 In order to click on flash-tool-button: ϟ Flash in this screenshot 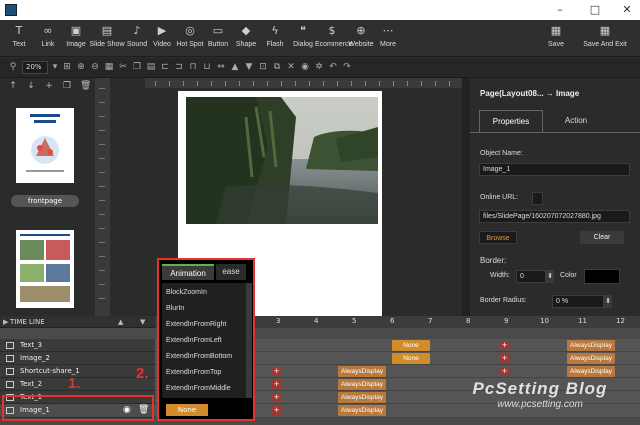, I will do `click(275, 39)`.